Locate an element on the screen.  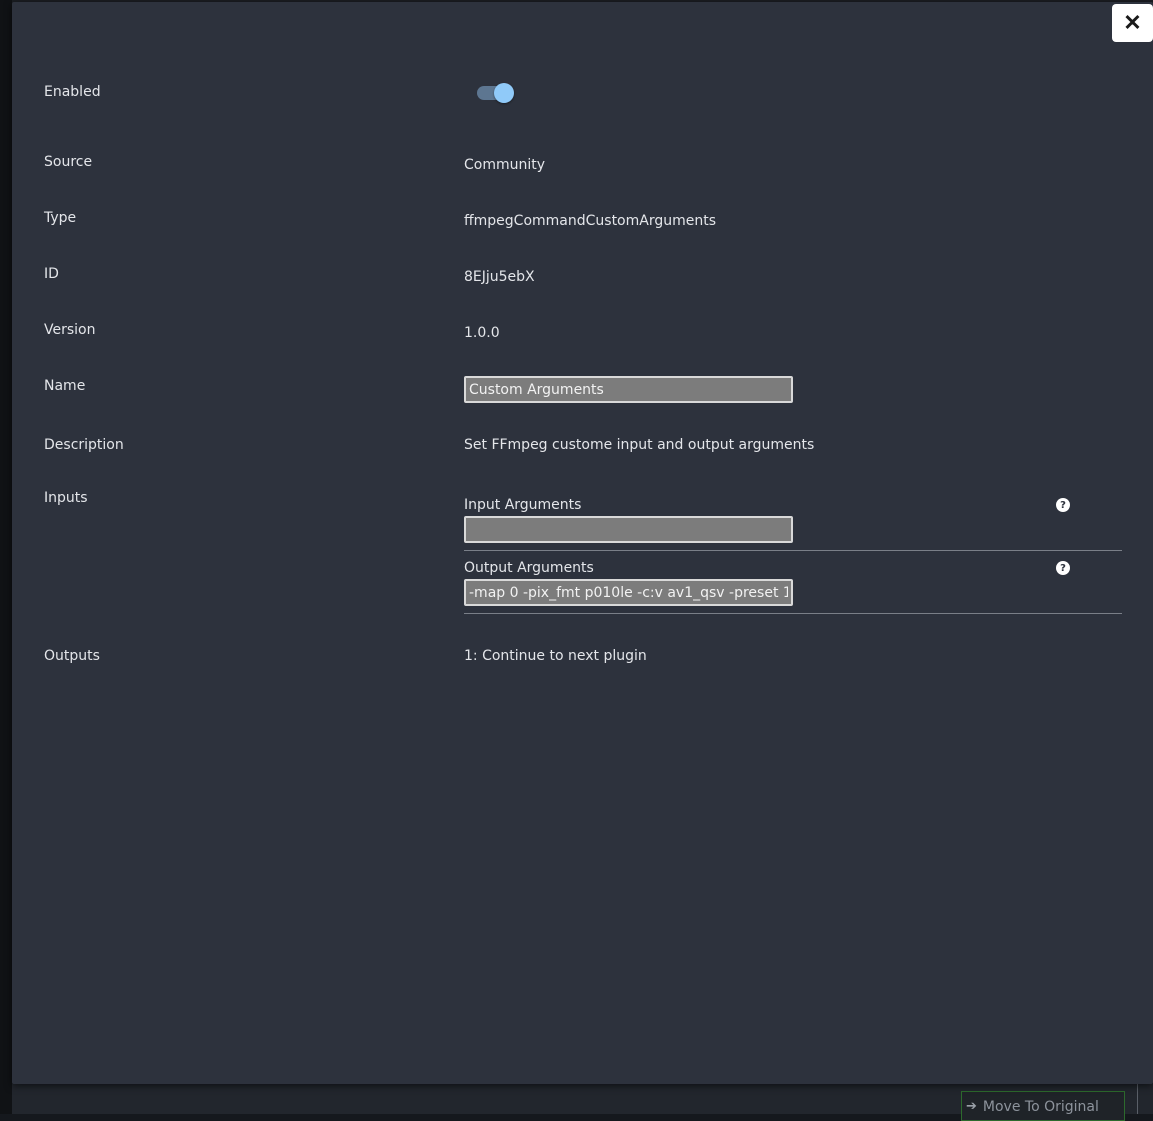
enabled-toggle is located at coordinates (495, 93).